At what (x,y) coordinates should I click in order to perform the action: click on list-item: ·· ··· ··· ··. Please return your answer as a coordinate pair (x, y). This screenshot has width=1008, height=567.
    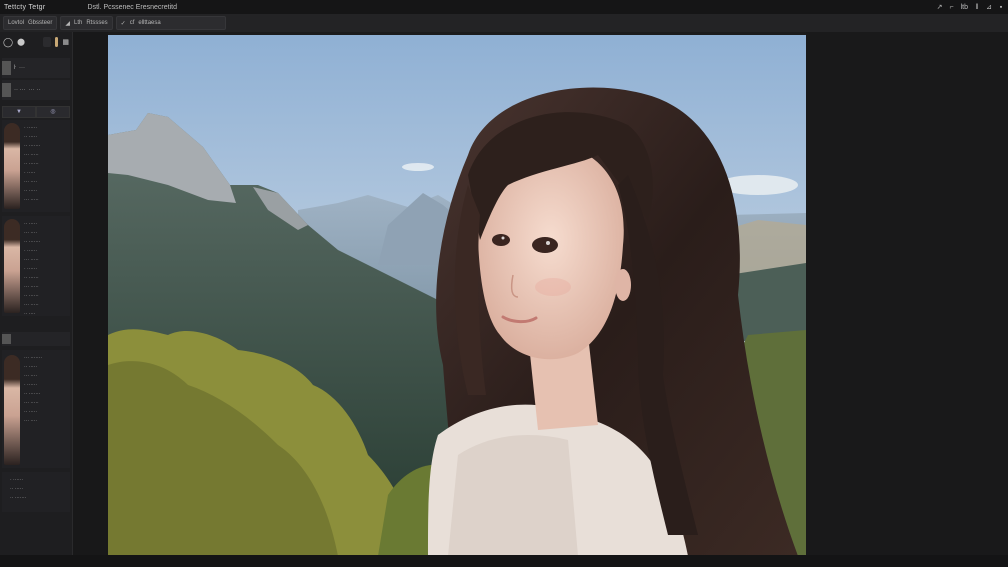
    Looking at the image, I should click on (36, 90).